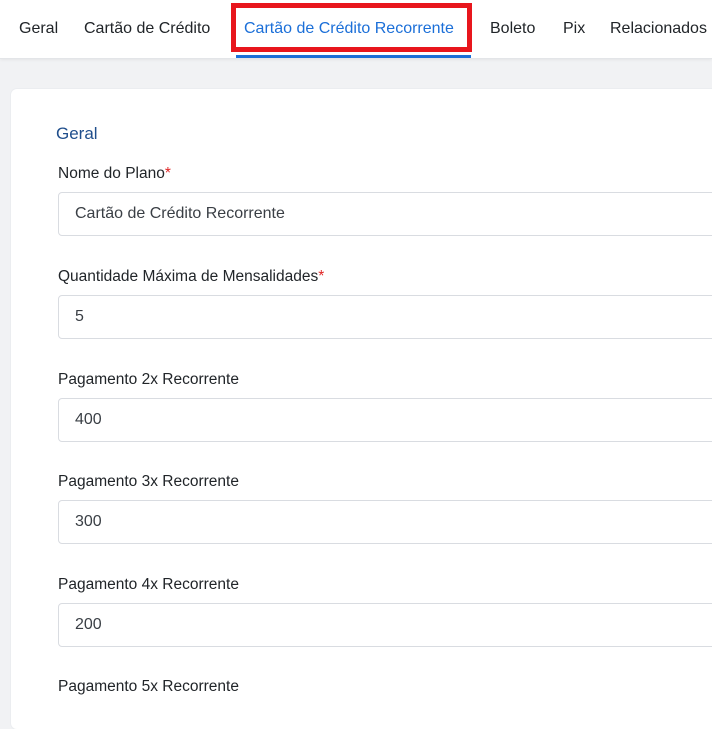 The width and height of the screenshot is (712, 729). What do you see at coordinates (77, 133) in the screenshot?
I see `section-title: Geral` at bounding box center [77, 133].